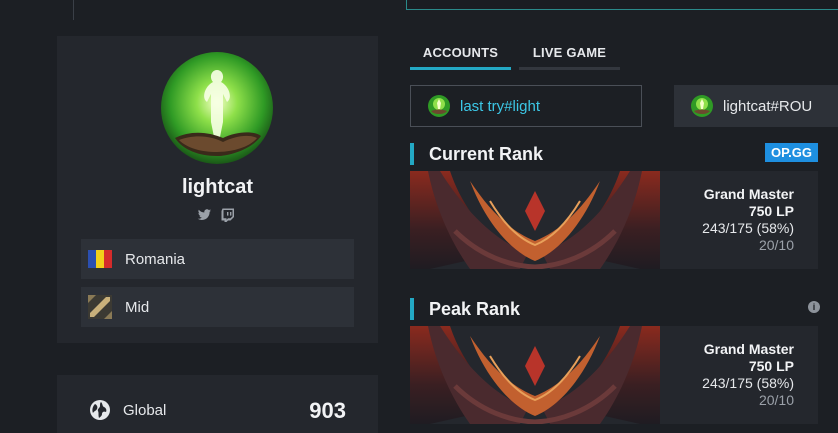  I want to click on tab-live-game: LIVE GAME, so click(569, 53).